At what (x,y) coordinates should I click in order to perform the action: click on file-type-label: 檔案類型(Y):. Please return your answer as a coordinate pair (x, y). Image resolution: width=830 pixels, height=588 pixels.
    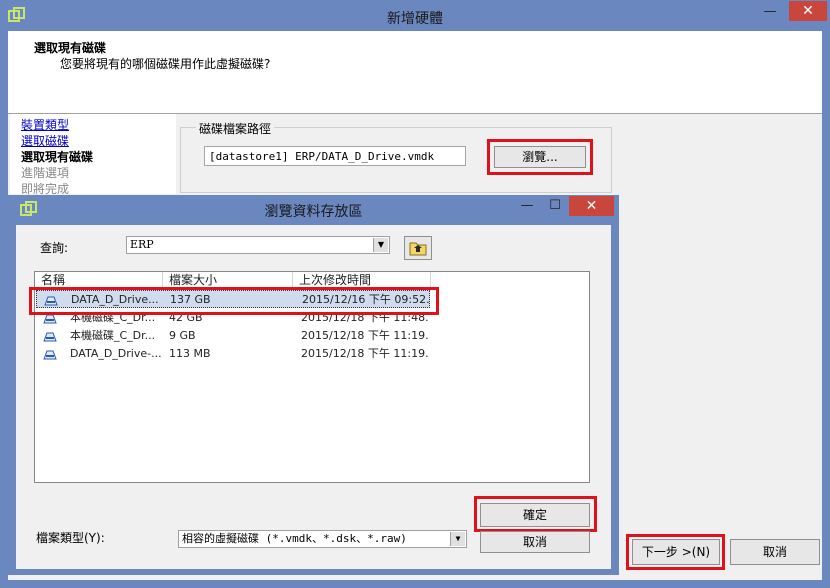
    Looking at the image, I should click on (70, 538).